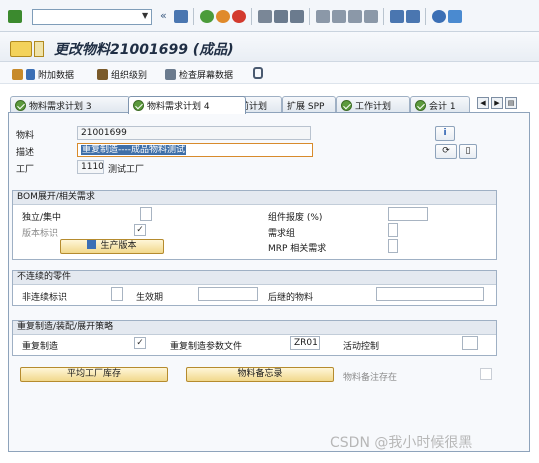  I want to click on cancel-icon, so click(239, 16).